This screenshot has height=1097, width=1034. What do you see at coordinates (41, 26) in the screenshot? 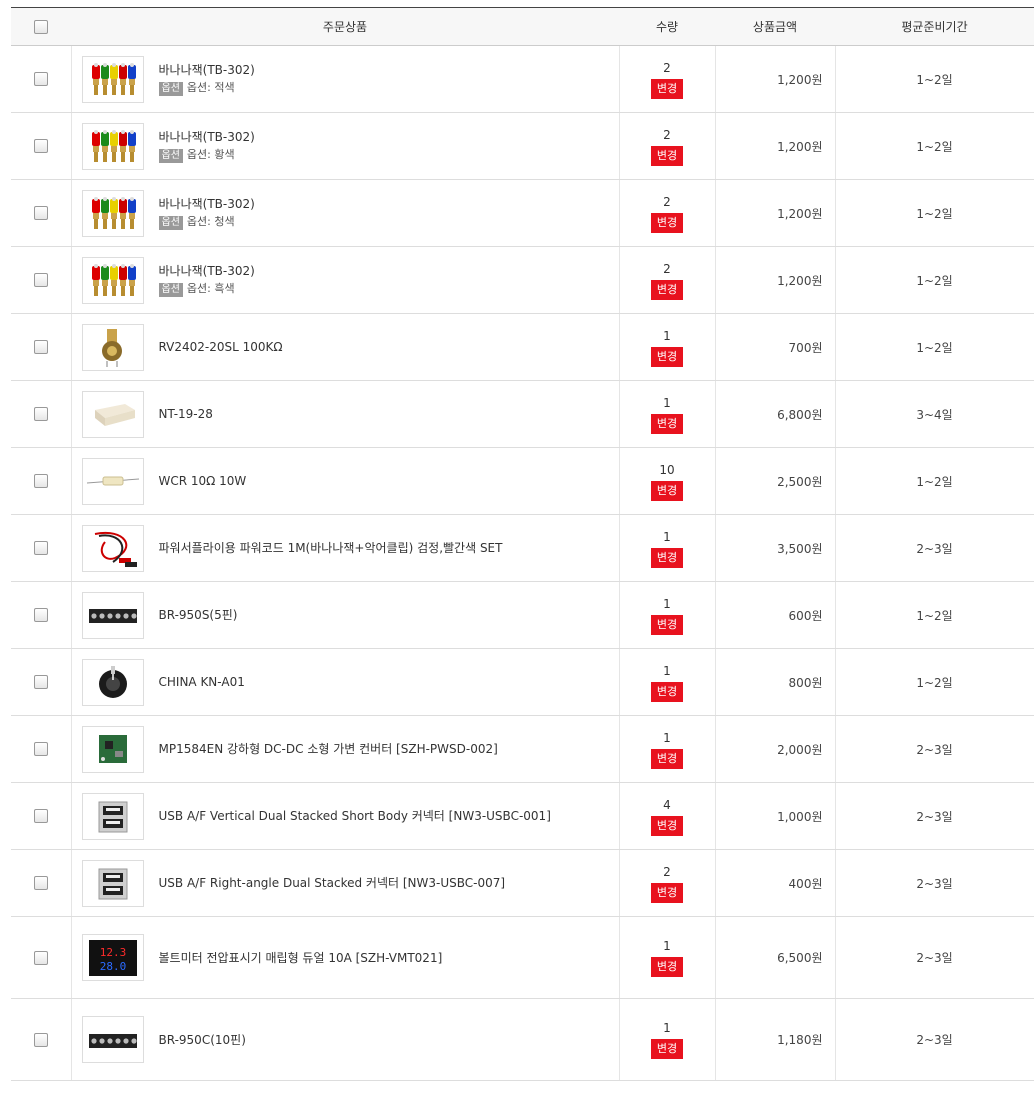
I see `select-all-checkbox` at bounding box center [41, 26].